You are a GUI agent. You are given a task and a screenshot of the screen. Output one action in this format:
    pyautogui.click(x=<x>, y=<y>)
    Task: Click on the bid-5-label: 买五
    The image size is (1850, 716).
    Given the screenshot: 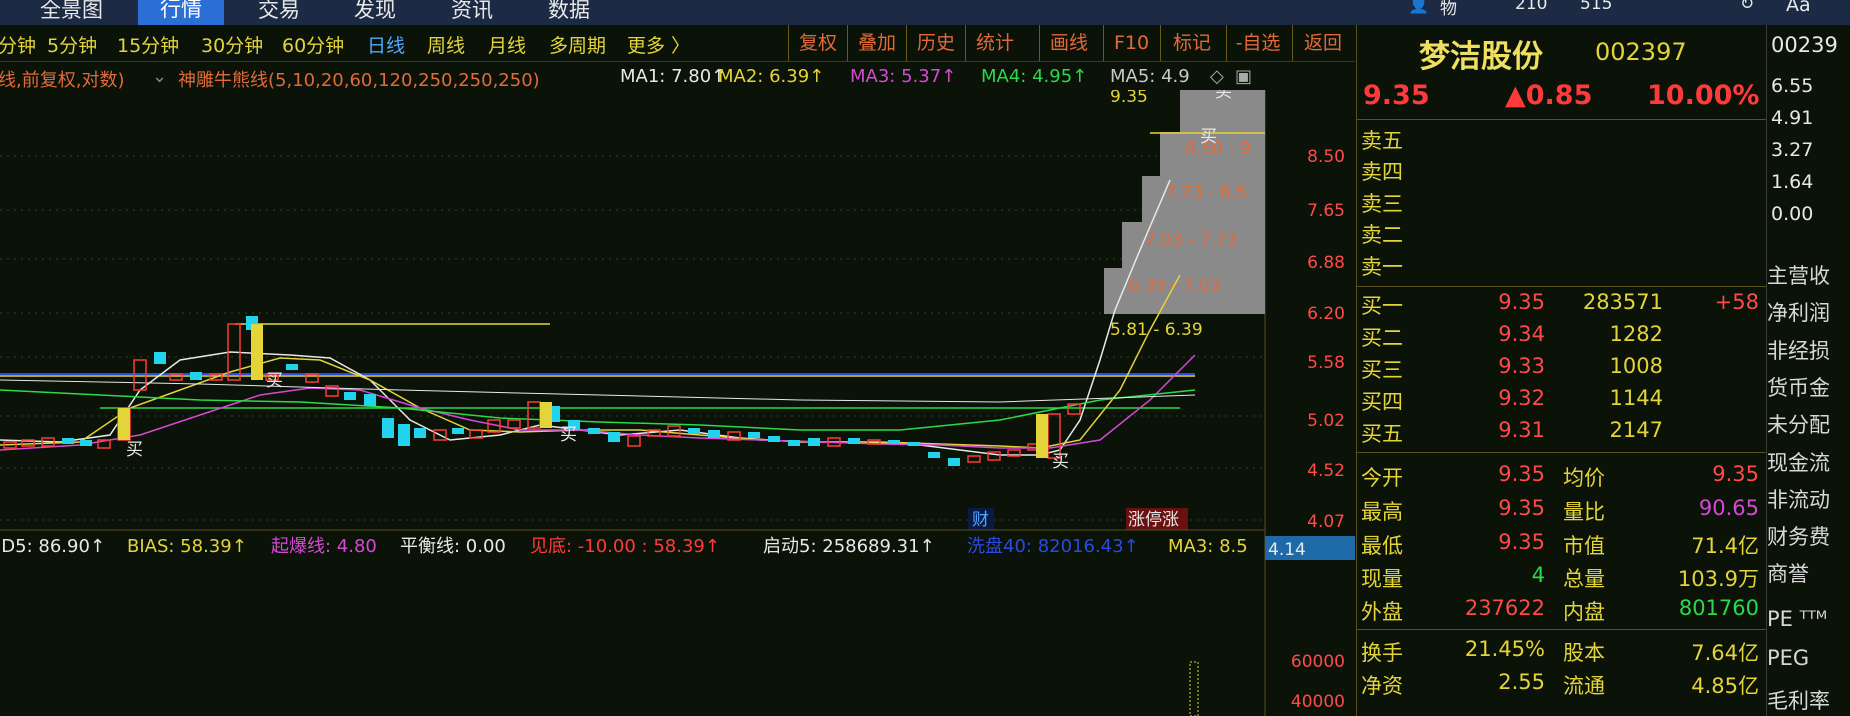 What is the action you would take?
    pyautogui.click(x=1382, y=434)
    